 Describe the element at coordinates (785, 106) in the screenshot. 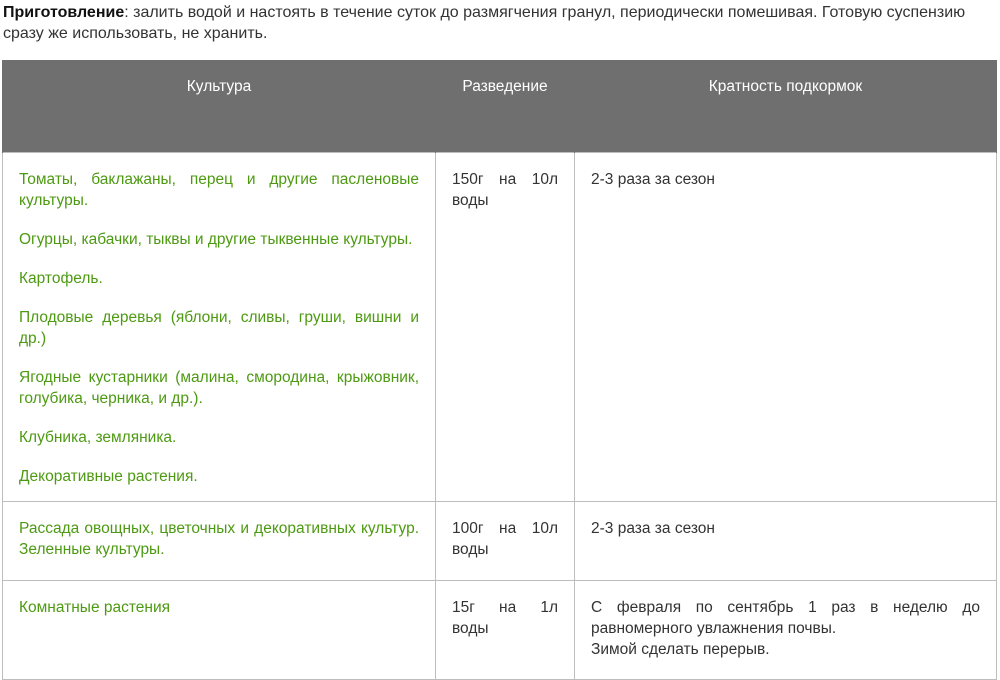

I see `header-frequency: Кратность подкормок` at that location.